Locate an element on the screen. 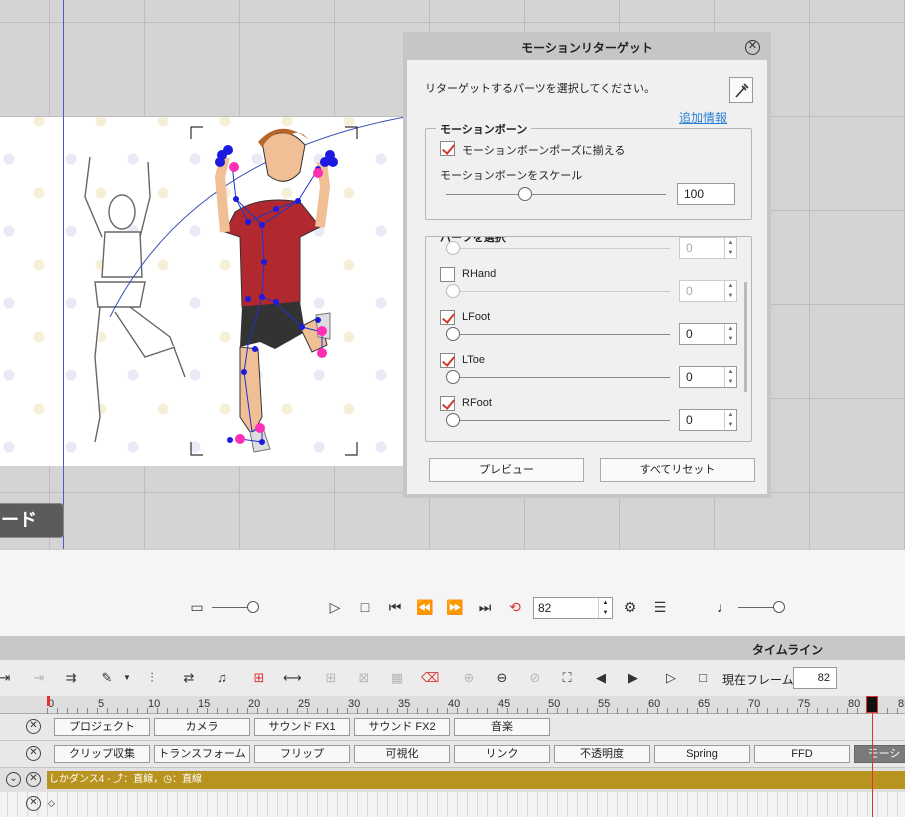 The width and height of the screenshot is (905, 817). track-button: サウンド FX2 is located at coordinates (402, 727).